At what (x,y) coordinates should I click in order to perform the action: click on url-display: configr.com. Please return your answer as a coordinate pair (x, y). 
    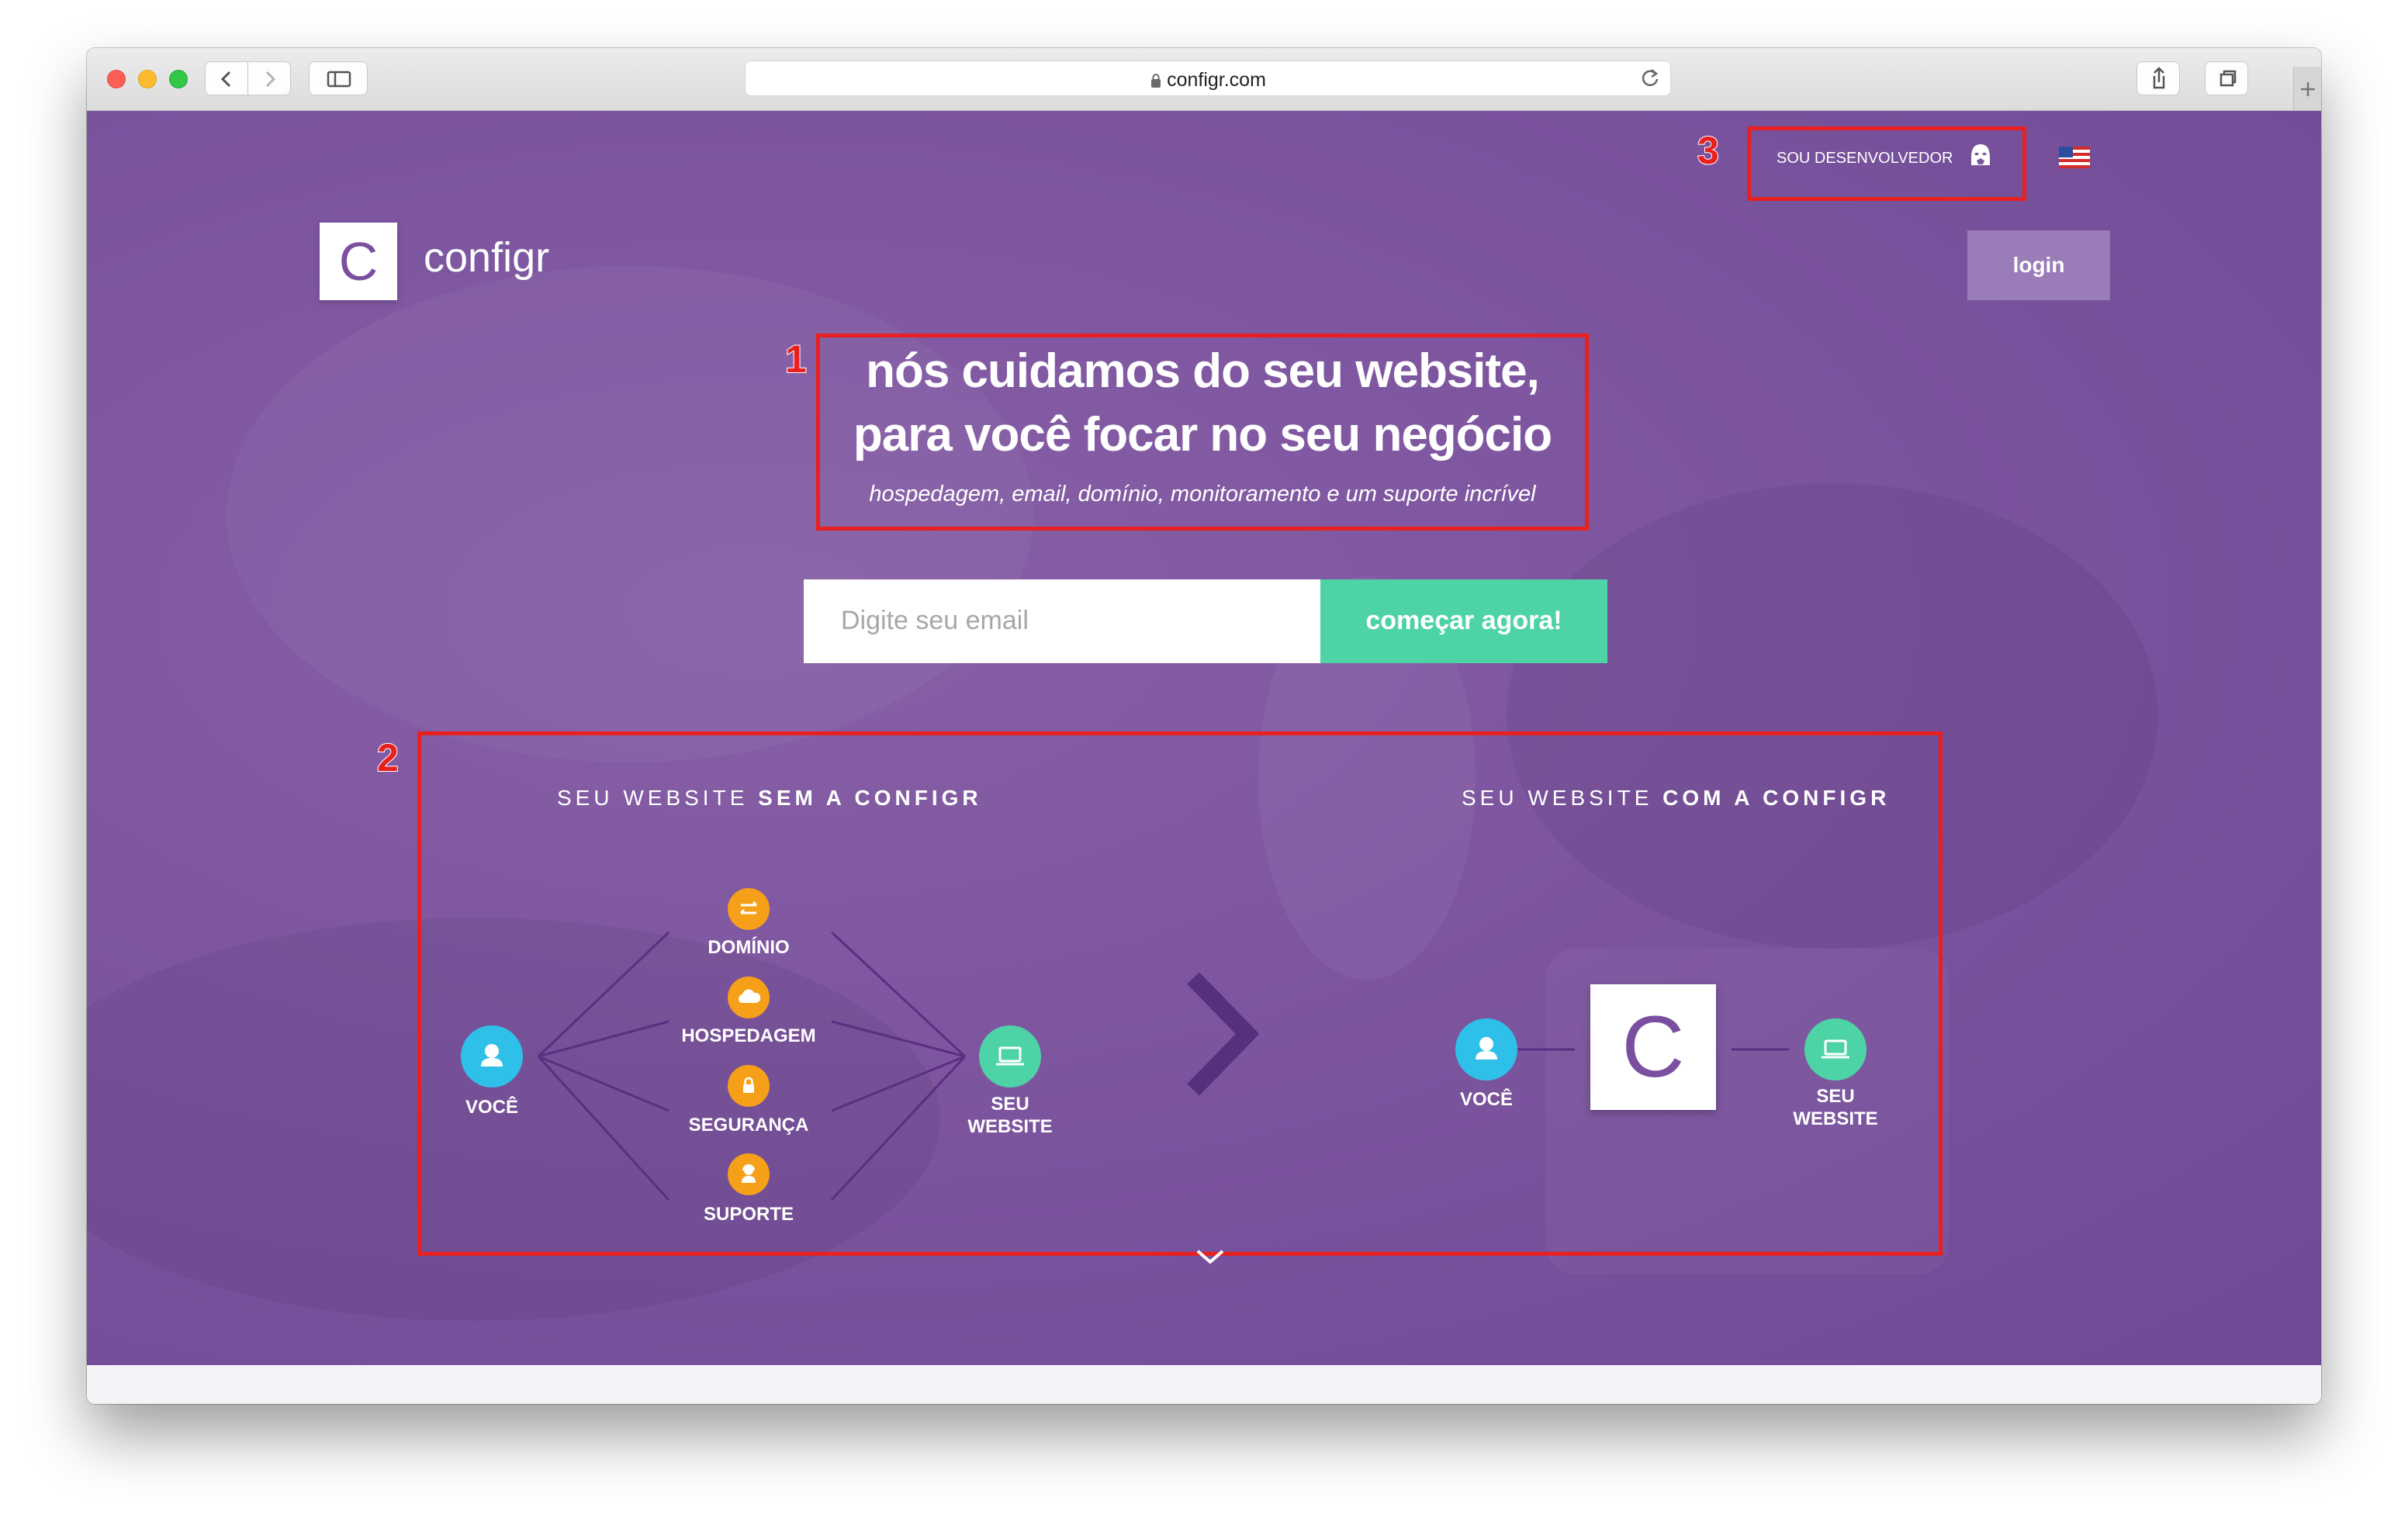
    Looking at the image, I should click on (1208, 80).